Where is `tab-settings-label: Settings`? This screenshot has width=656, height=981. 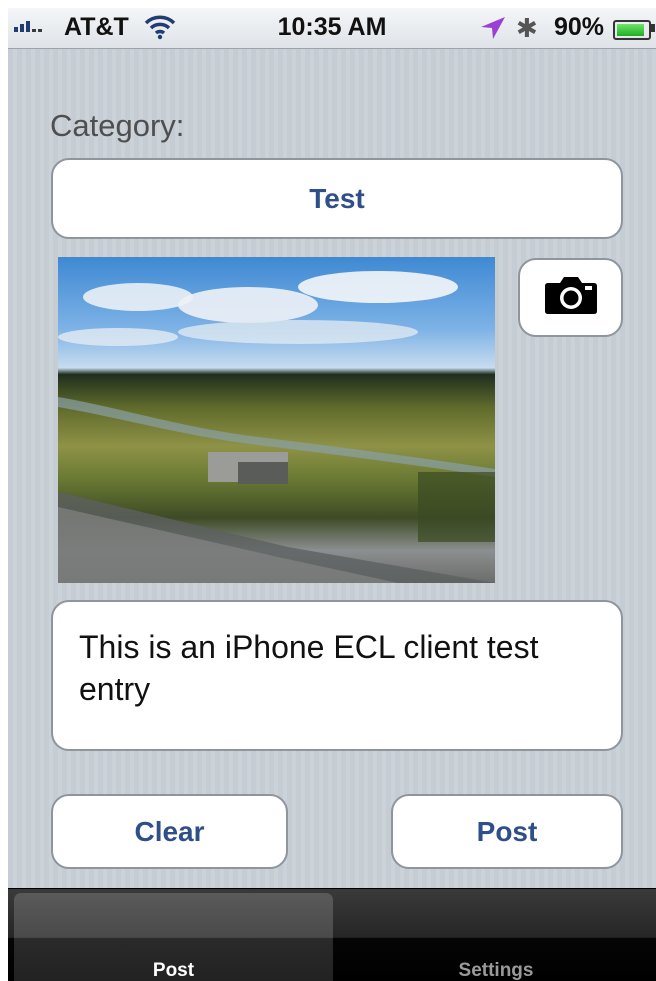
tab-settings-label: Settings is located at coordinates (496, 970).